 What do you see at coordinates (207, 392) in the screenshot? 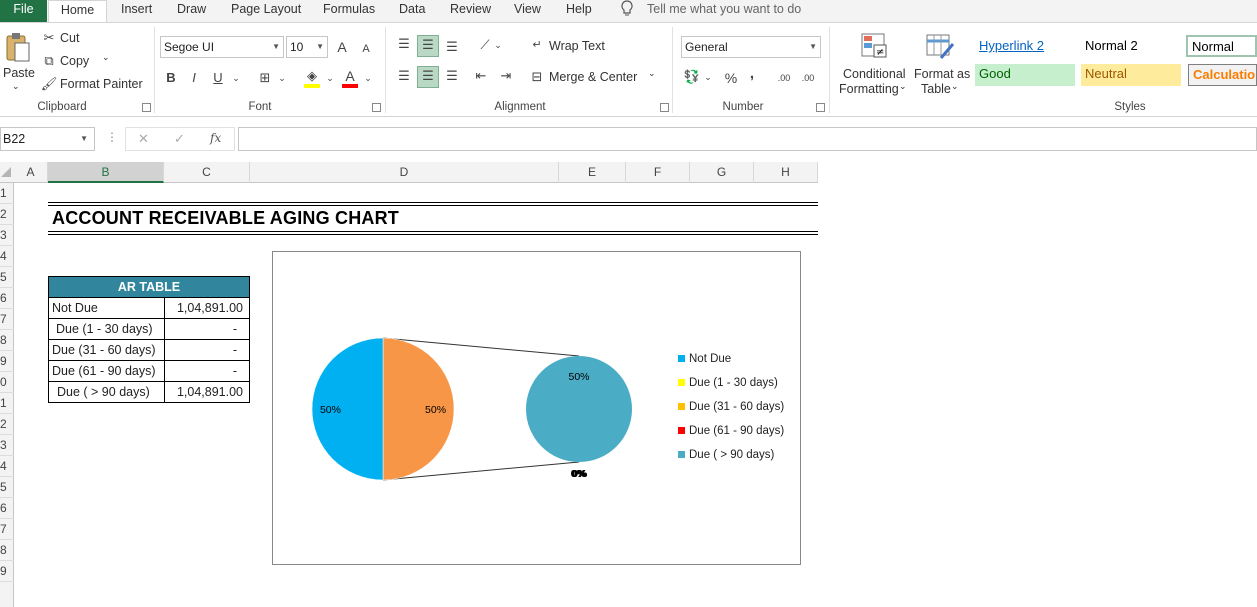
I see `ar-row-value: 1,04,891.00` at bounding box center [207, 392].